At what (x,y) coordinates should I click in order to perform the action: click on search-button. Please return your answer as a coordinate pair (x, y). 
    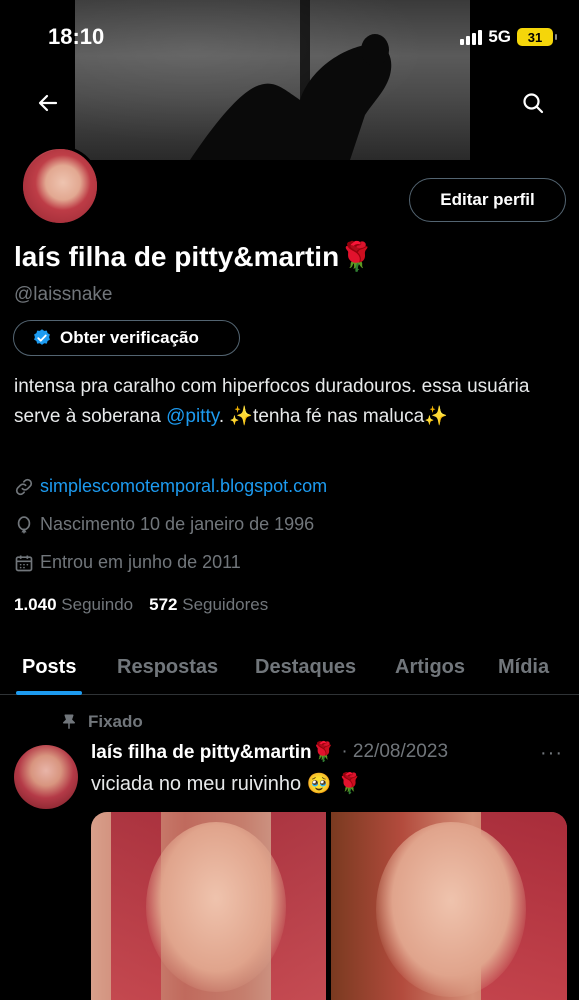
    Looking at the image, I should click on (533, 103).